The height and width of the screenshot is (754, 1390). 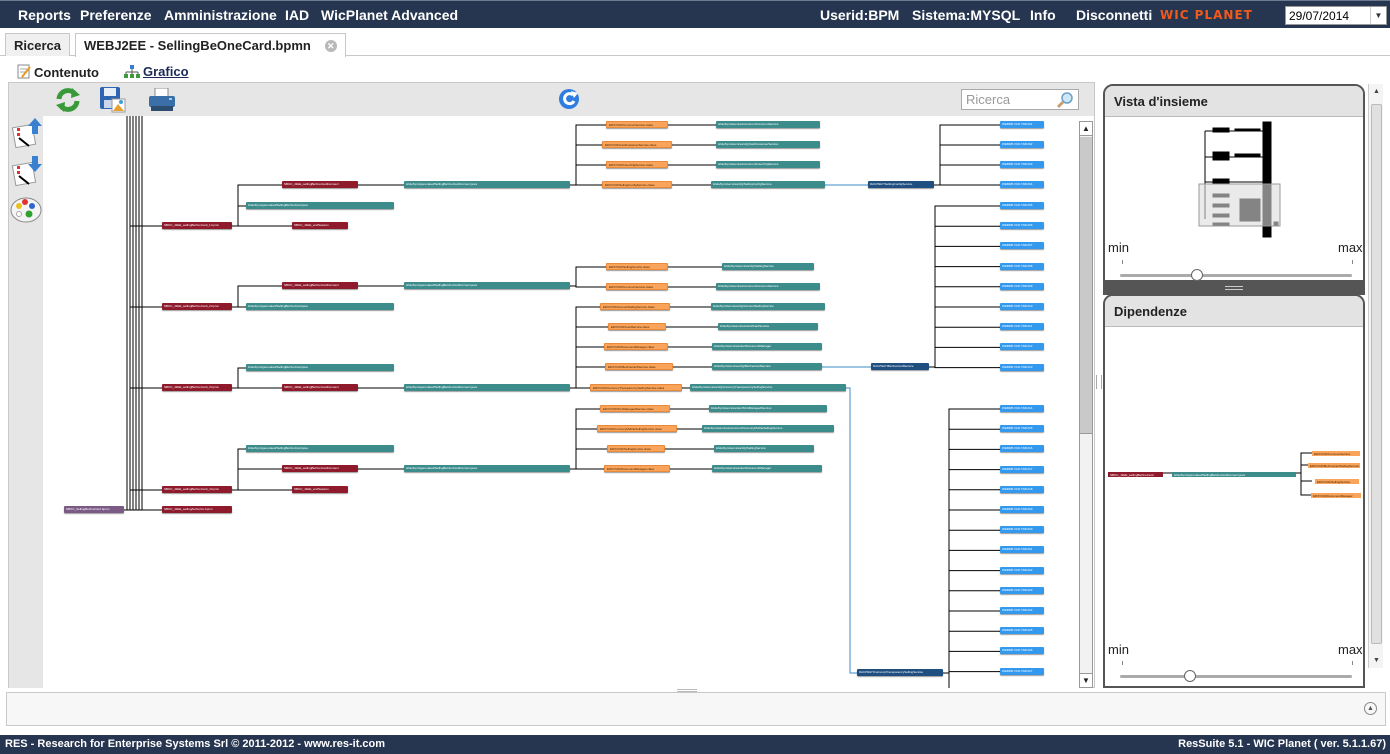 What do you see at coordinates (1022, 489) in the screenshot?
I see `graph-node-blue: WEBDB.VCD.TAB.018` at bounding box center [1022, 489].